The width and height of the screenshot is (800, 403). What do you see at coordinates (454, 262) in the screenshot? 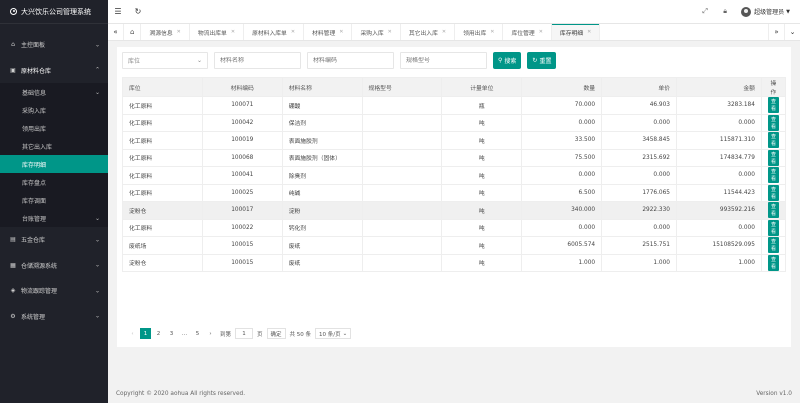
I see `table-row: 淀粉仓 100015 废纸吨 1.000 1.000 1.000 查看` at bounding box center [454, 262].